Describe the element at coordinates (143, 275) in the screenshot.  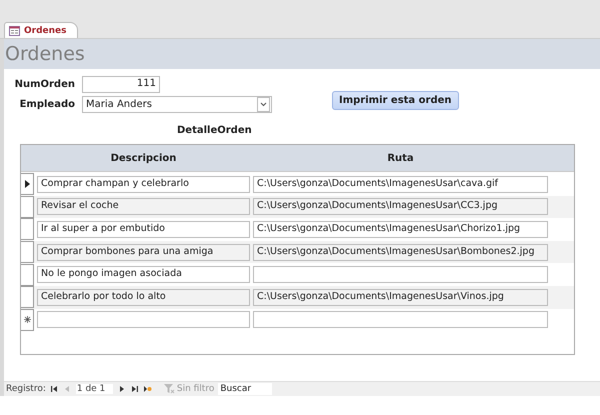
I see `table-cell: No le pongo imagen asociada` at that location.